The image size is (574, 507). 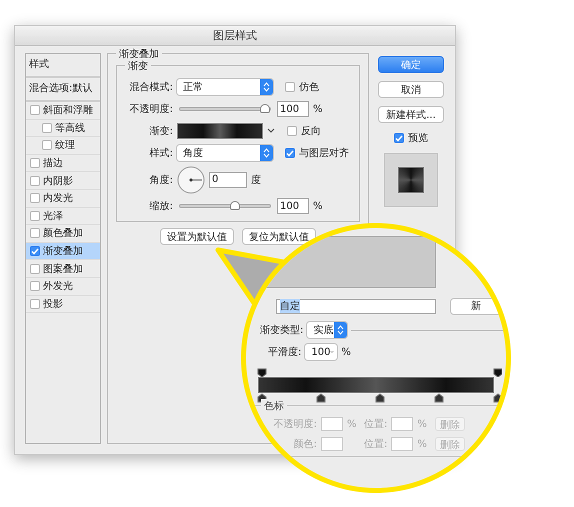 I want to click on item-label: 纹理, so click(x=65, y=145).